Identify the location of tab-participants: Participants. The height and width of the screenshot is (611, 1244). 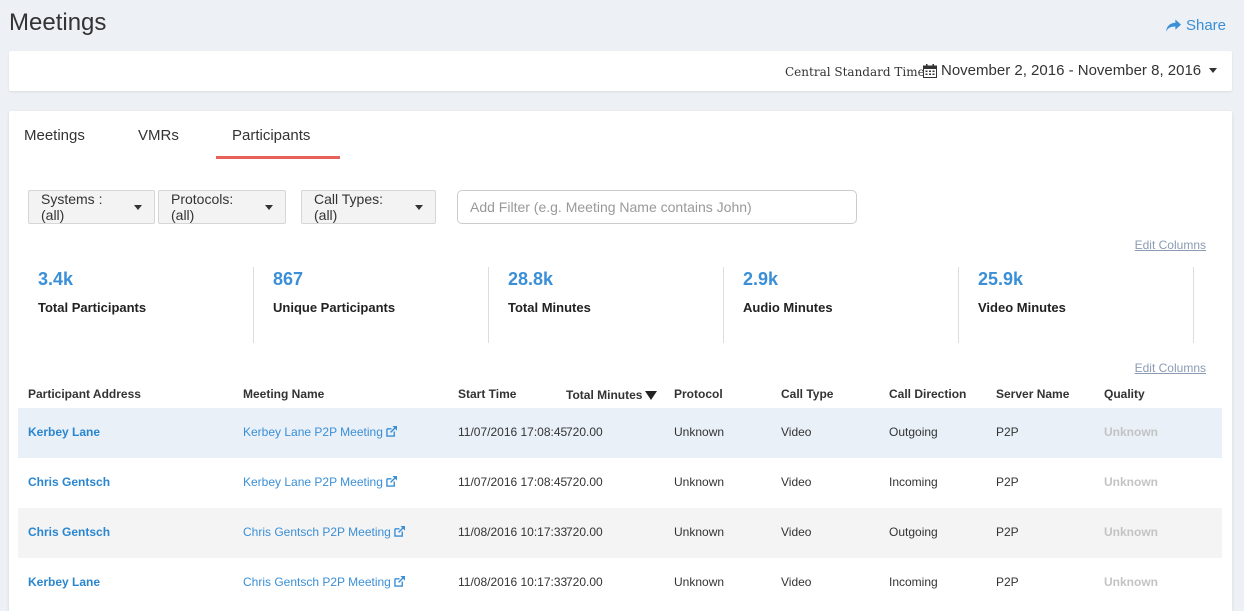
(271, 135).